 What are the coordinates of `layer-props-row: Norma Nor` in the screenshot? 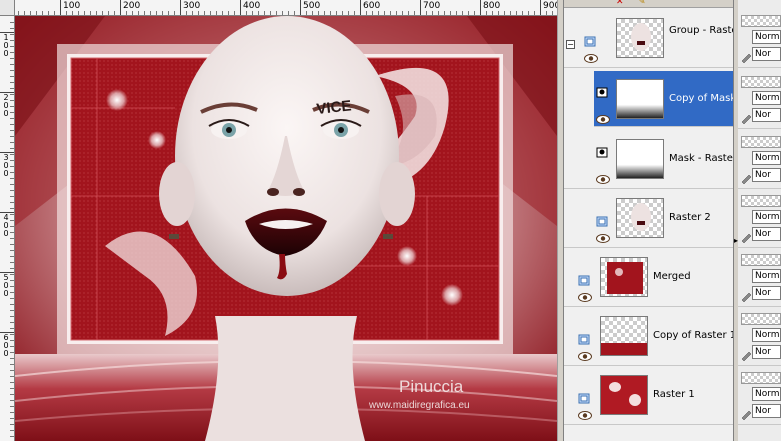 It's located at (759, 337).